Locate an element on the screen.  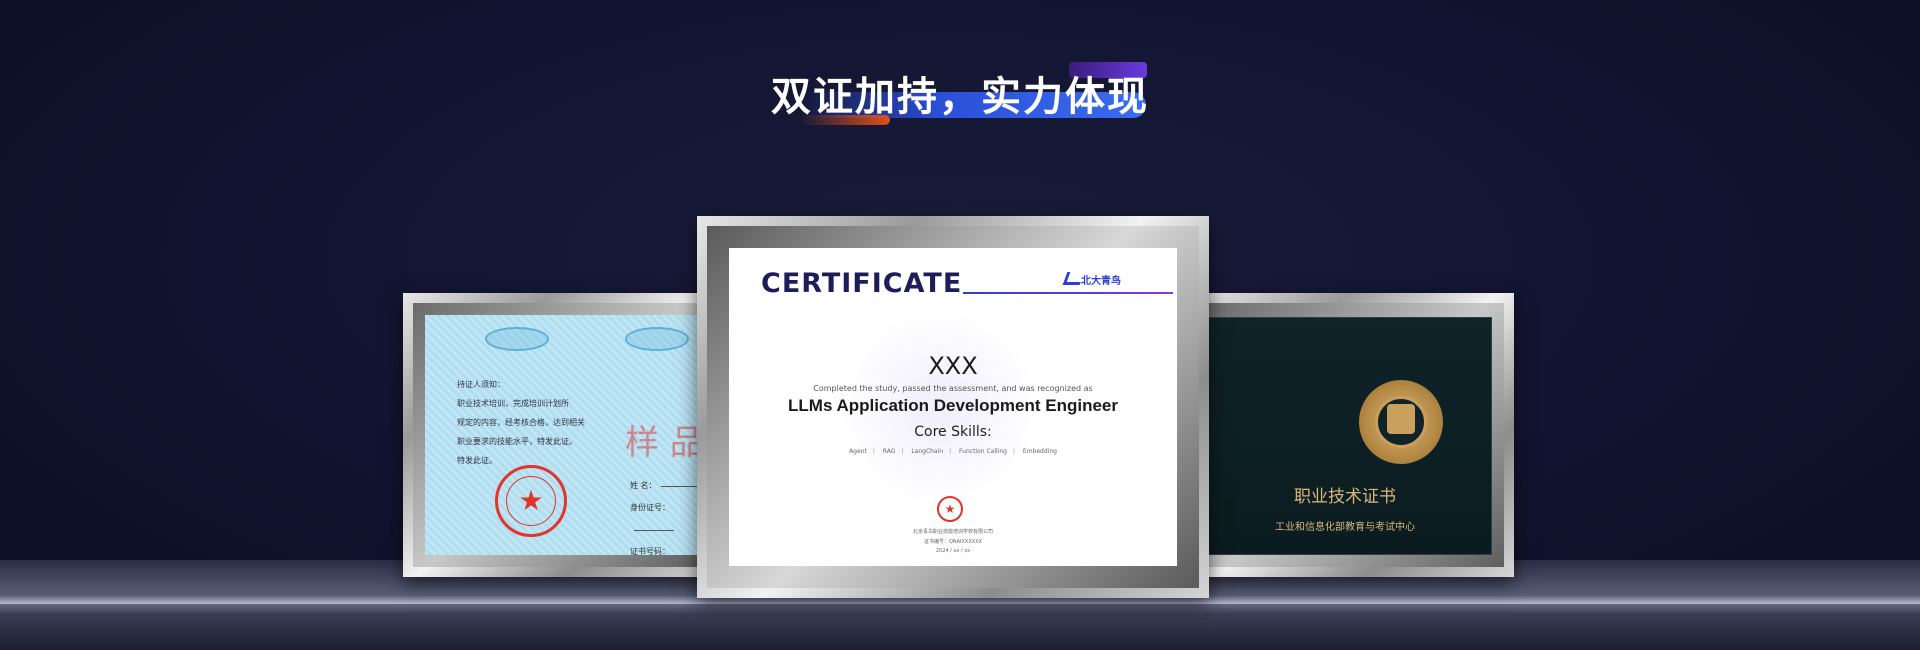
heading-underline is located at coordinates (1068, 293).